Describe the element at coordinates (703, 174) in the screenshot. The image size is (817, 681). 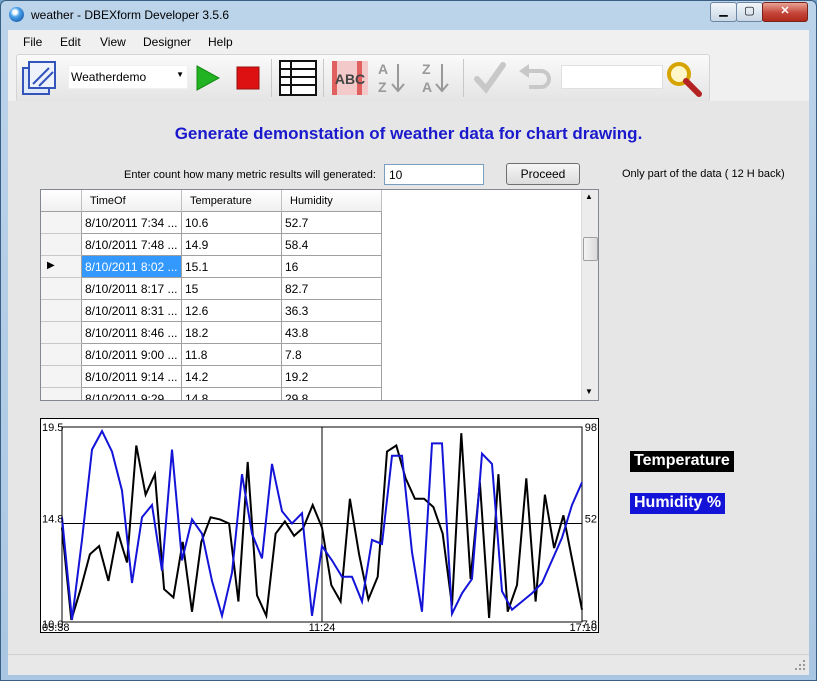
I see `data-note-label: Only part of the data ( 12 H back)` at that location.